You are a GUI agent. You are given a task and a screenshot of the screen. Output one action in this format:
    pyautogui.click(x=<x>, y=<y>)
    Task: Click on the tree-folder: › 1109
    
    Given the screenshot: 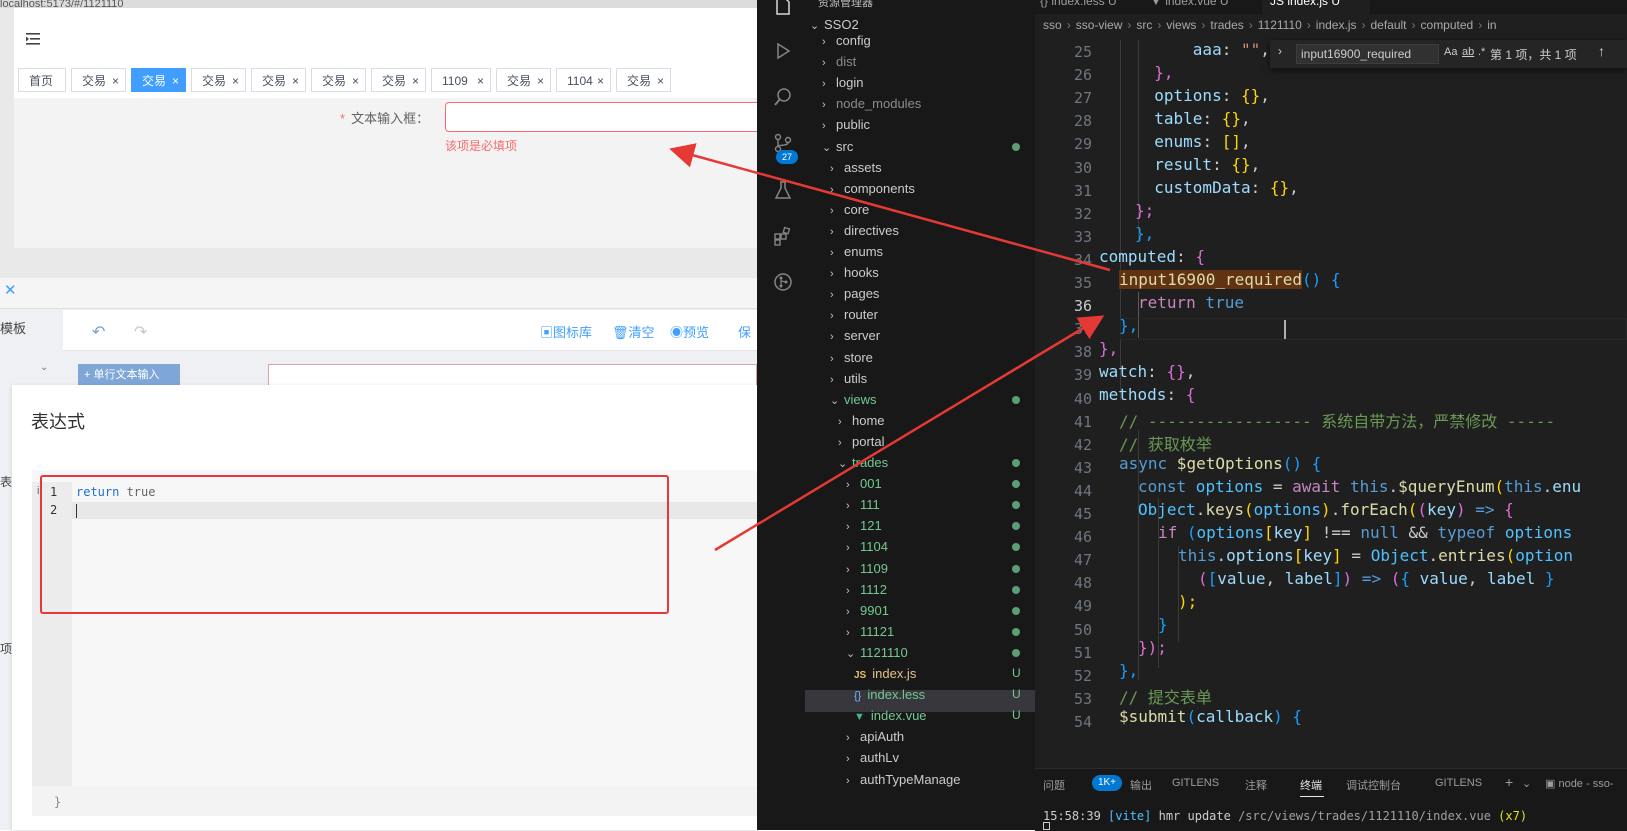 What is the action you would take?
    pyautogui.click(x=867, y=569)
    